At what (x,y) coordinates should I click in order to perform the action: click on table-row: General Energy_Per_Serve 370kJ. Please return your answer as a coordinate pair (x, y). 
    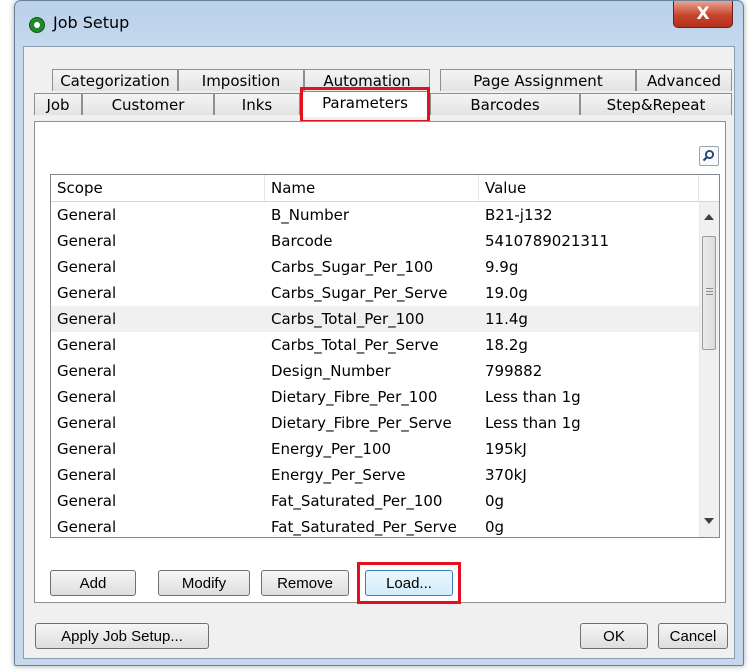
    Looking at the image, I should click on (375, 475).